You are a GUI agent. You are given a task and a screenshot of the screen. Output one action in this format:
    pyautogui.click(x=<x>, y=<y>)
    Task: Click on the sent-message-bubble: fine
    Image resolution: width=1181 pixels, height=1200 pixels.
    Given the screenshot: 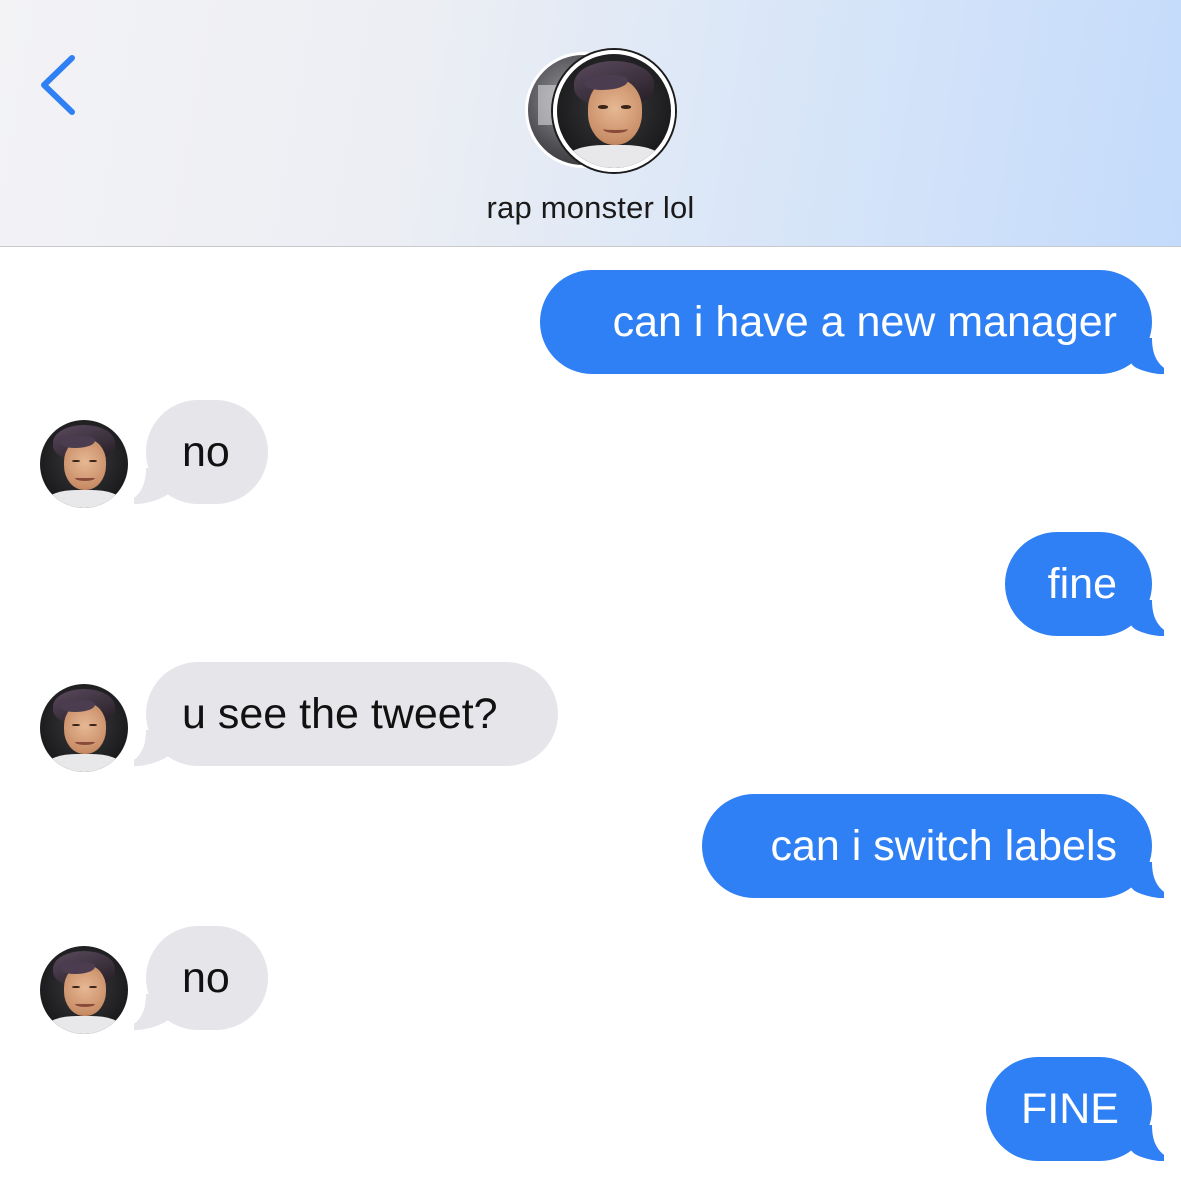 What is the action you would take?
    pyautogui.click(x=1078, y=584)
    